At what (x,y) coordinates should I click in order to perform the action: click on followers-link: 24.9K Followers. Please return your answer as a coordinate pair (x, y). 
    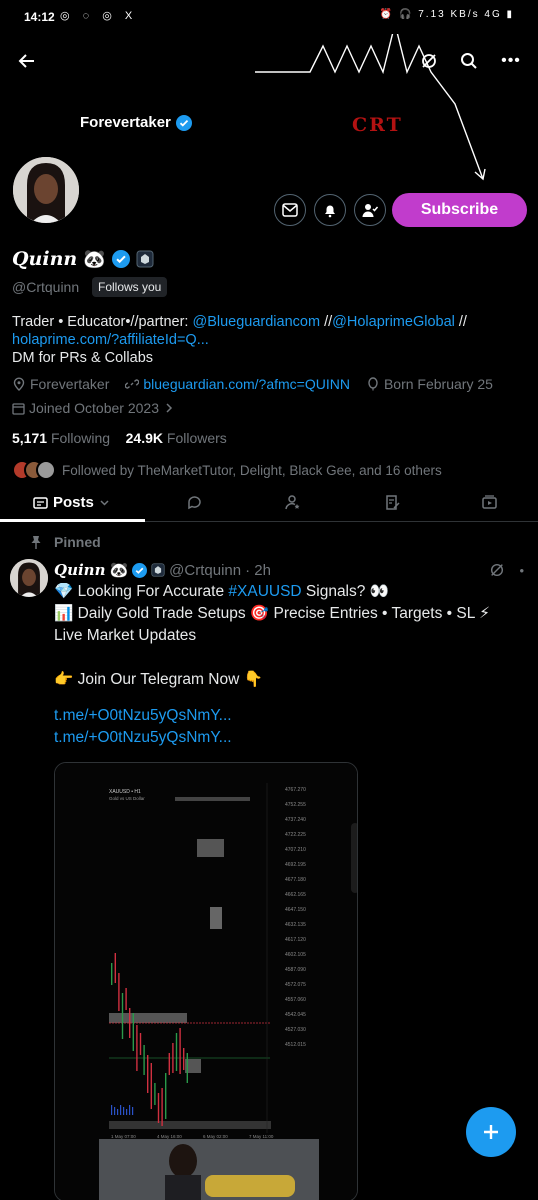
    Looking at the image, I should click on (176, 438).